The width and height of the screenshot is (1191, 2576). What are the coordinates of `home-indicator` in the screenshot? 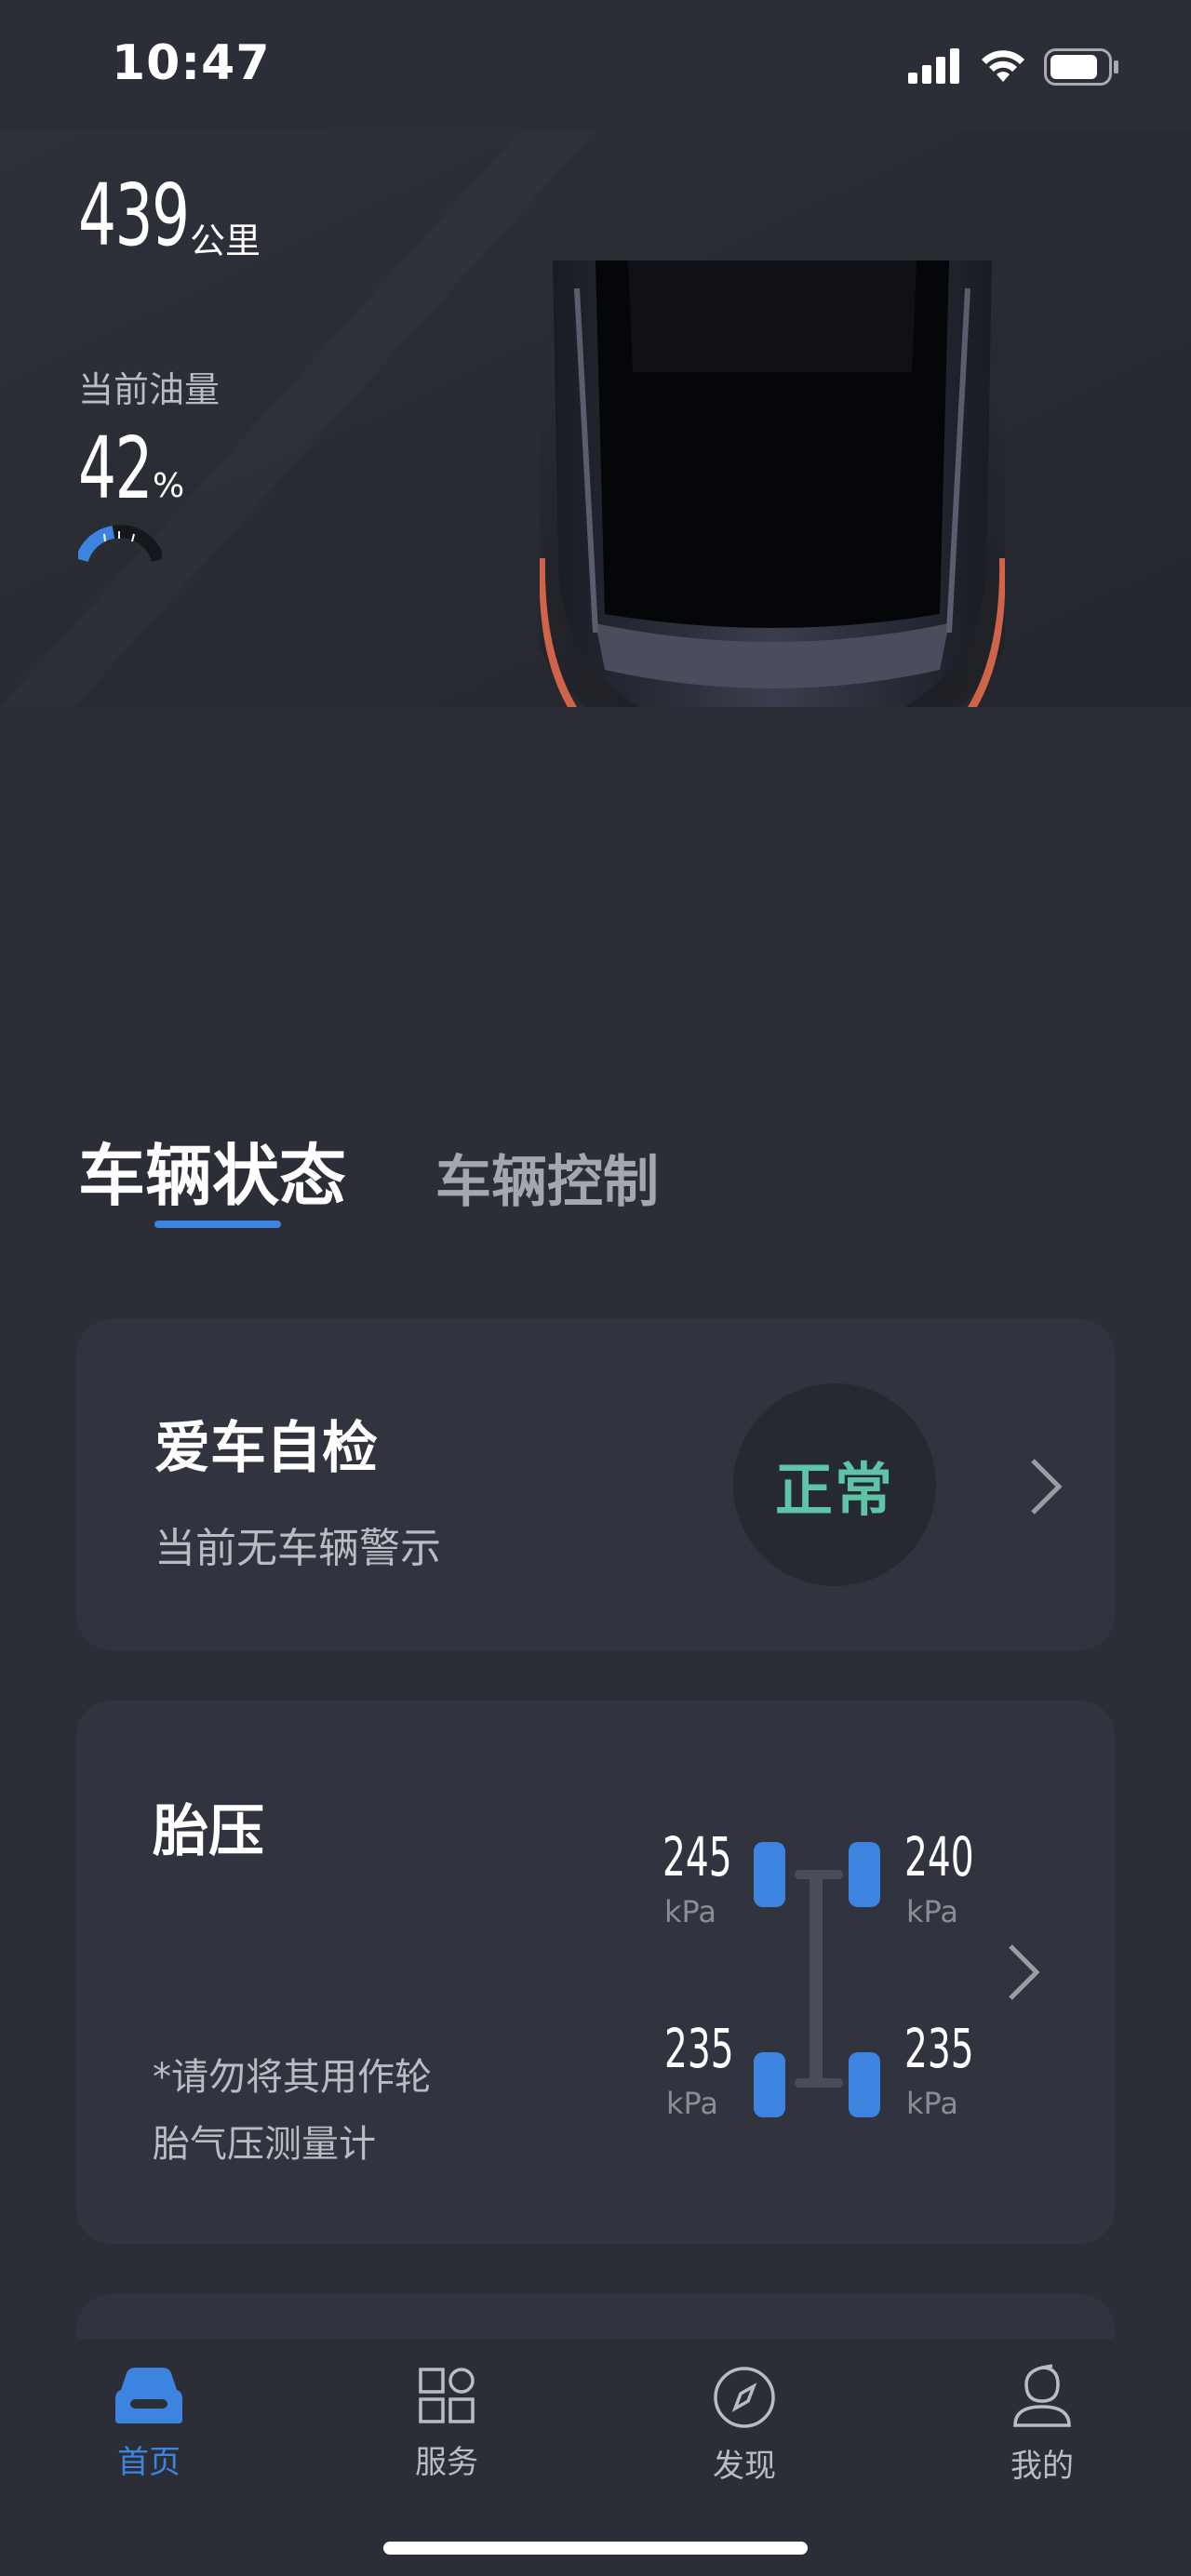 It's located at (595, 2548).